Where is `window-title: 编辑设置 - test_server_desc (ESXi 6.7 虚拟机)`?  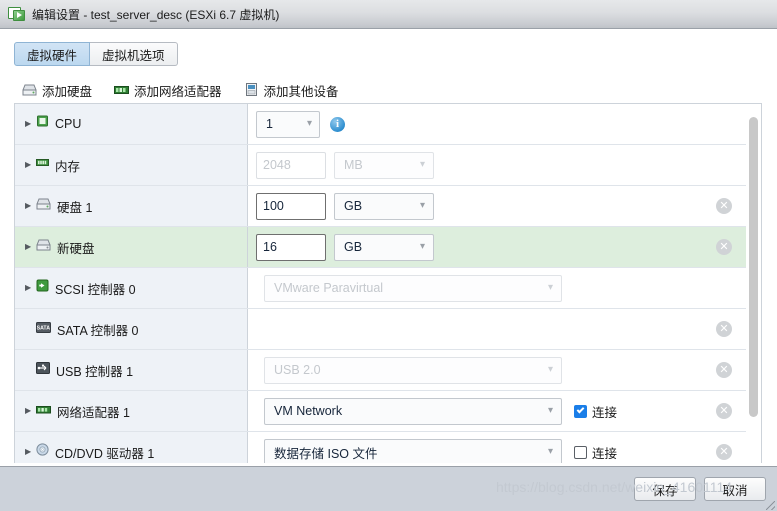
window-title: 编辑设置 - test_server_desc (ESXi 6.7 虚拟机) is located at coordinates (156, 14).